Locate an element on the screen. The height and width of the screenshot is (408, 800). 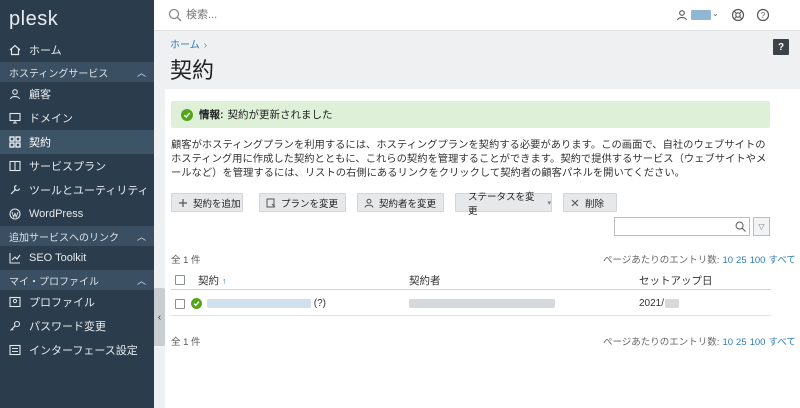
chevron-left-icon: ‹ is located at coordinates (159, 317).